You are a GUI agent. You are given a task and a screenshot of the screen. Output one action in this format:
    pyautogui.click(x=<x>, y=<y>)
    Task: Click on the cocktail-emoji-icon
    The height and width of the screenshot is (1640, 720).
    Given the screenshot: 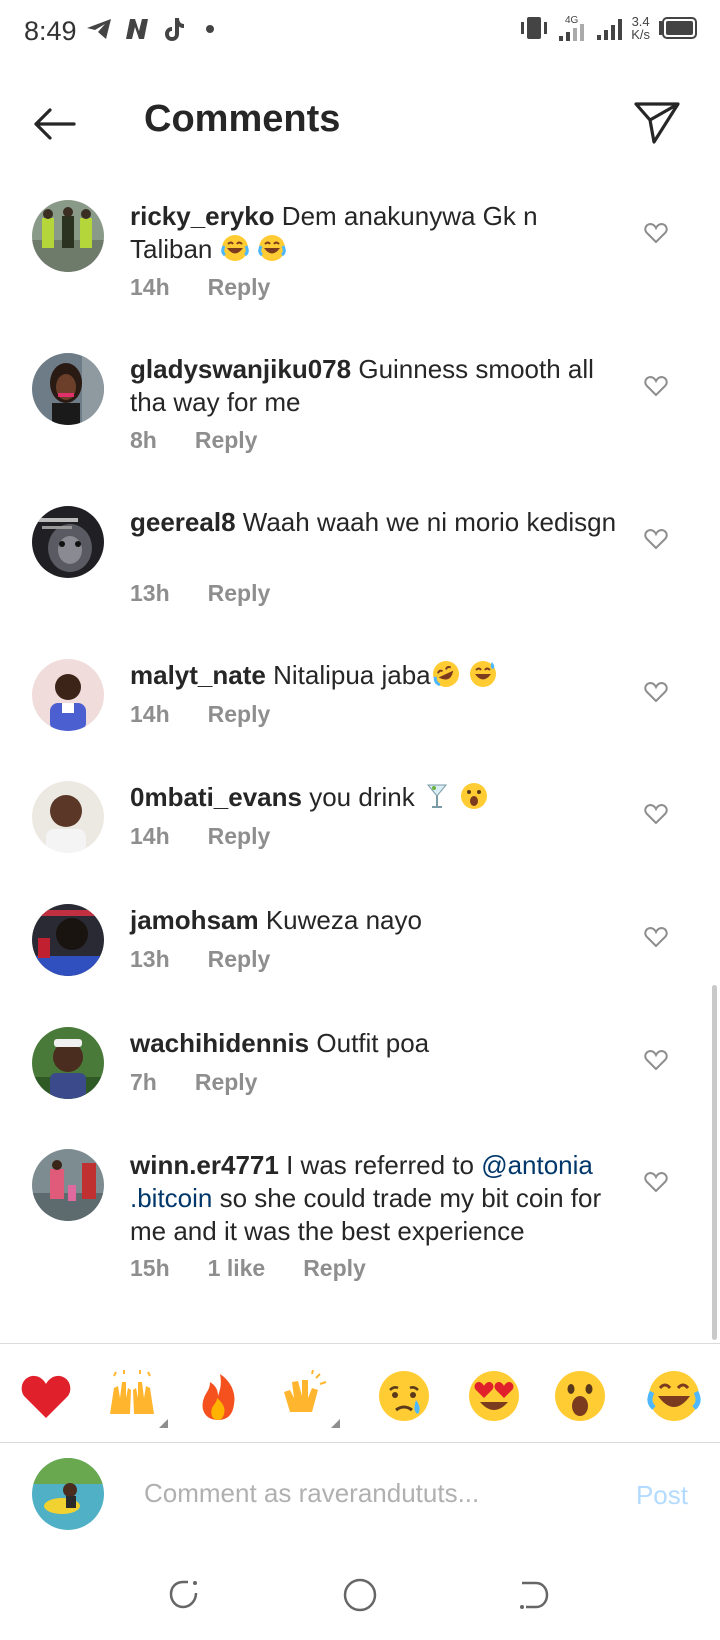 What is the action you would take?
    pyautogui.click(x=437, y=796)
    